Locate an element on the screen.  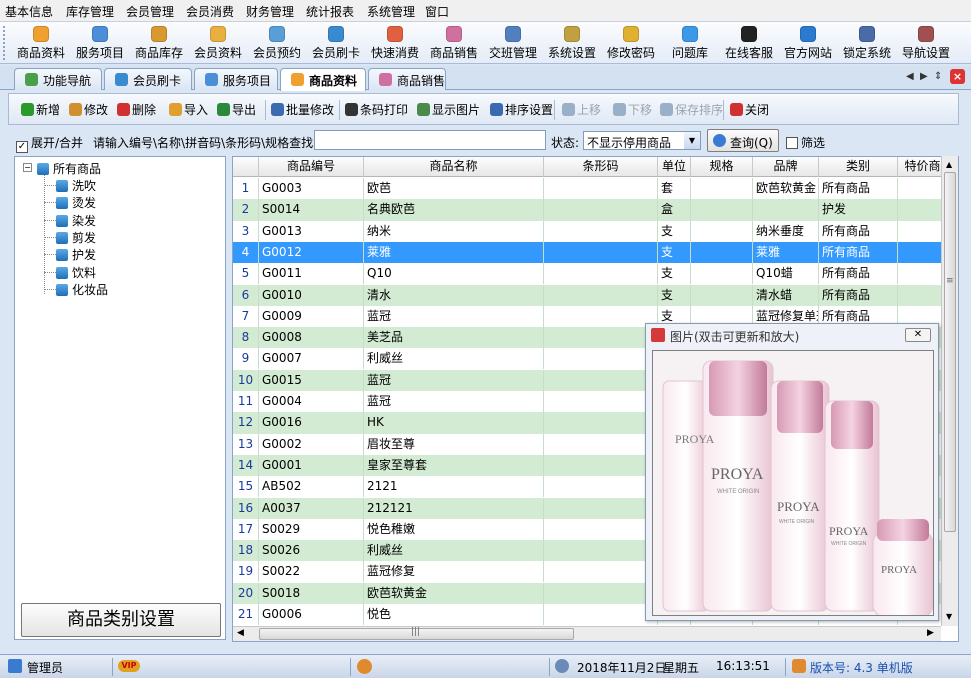
query-button: 查询(Q) is located at coordinates (743, 140).